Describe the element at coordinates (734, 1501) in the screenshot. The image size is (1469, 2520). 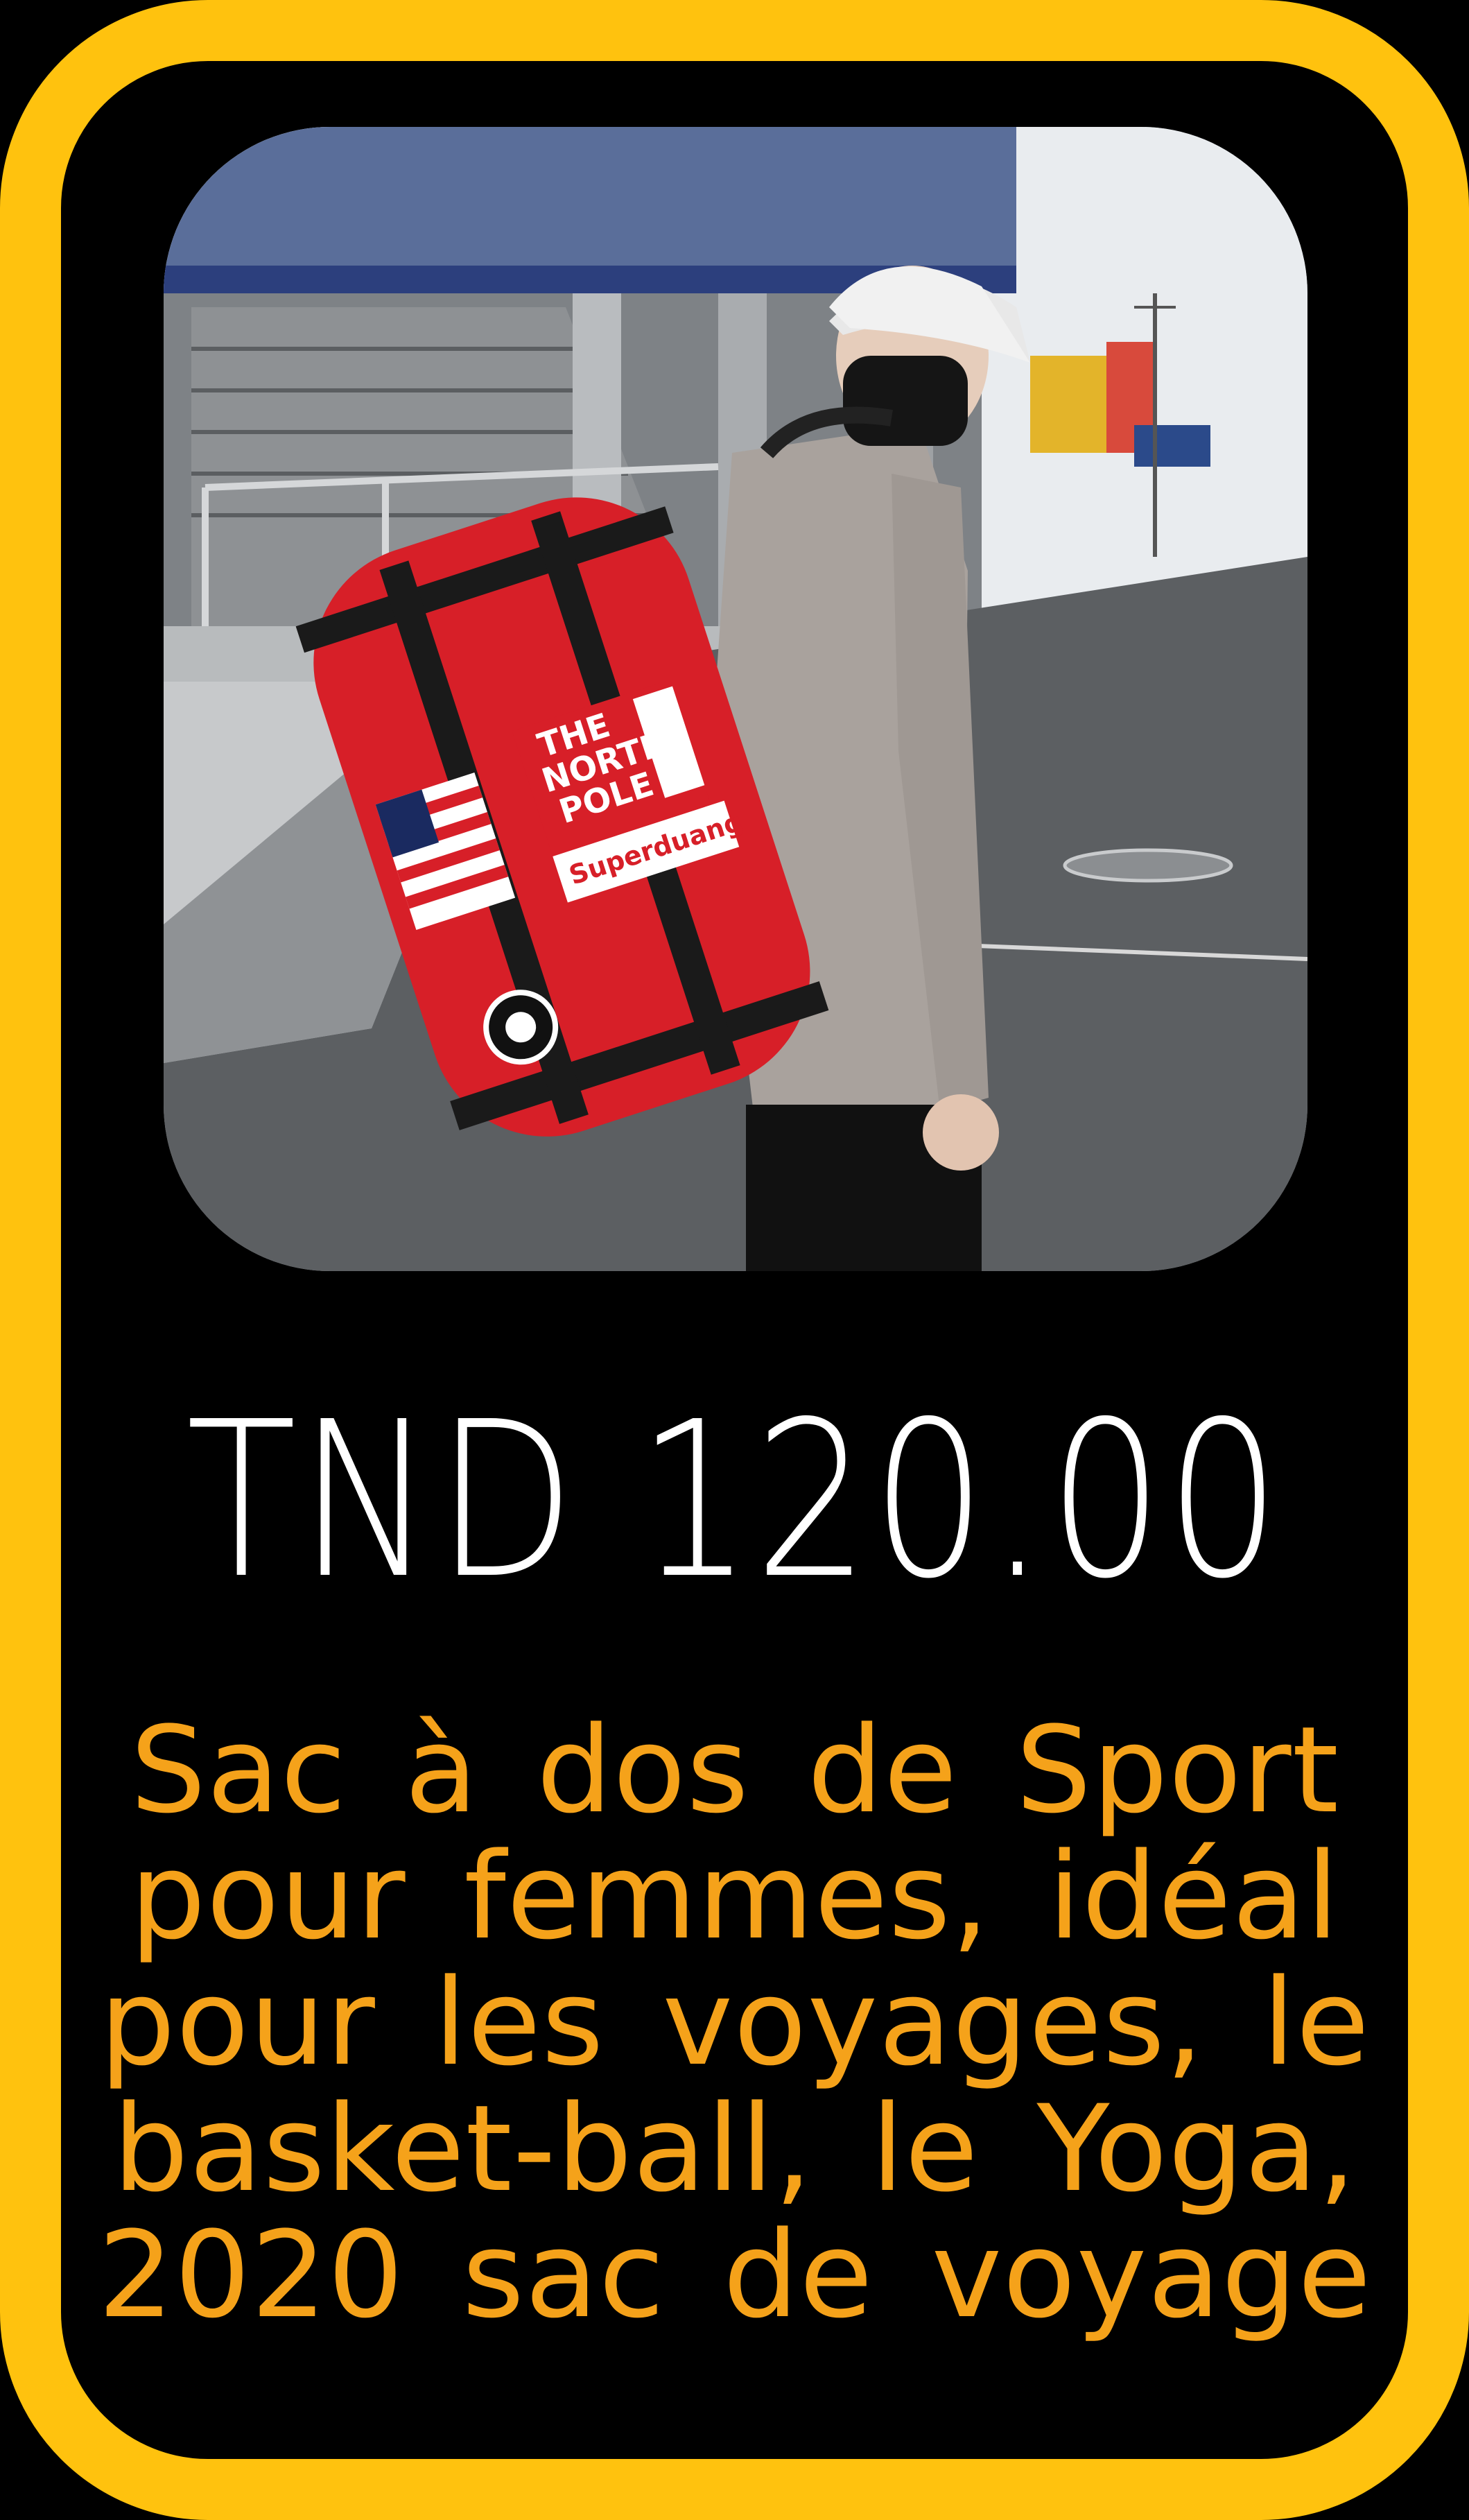
I see `product-price: TND 120.00` at that location.